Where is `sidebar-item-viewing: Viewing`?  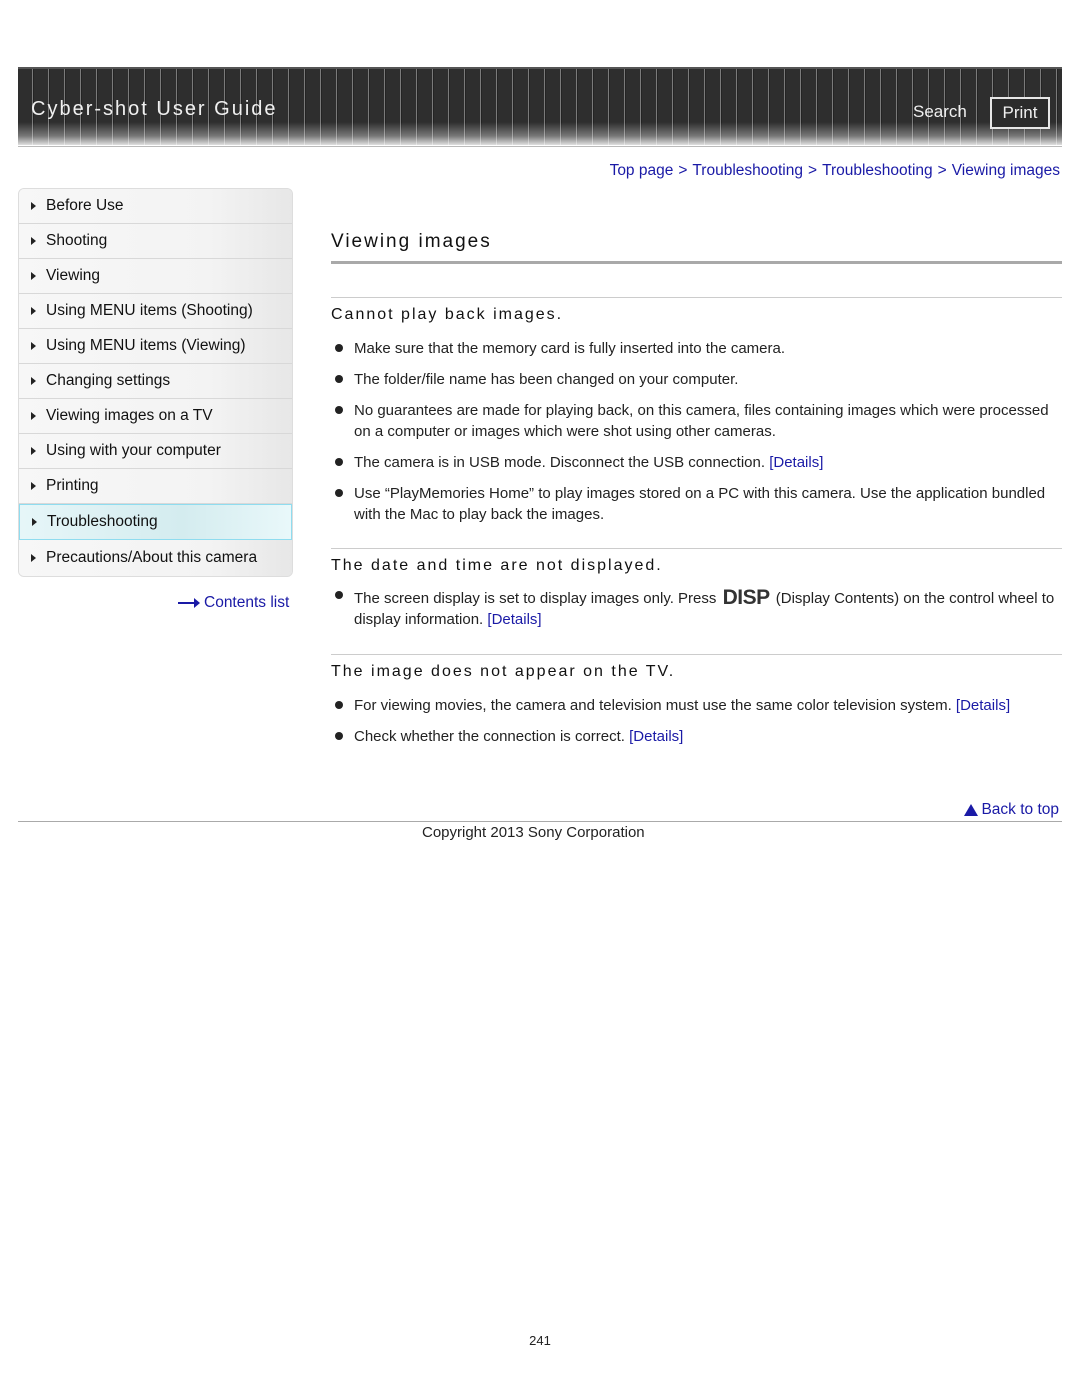 sidebar-item-viewing: Viewing is located at coordinates (155, 276).